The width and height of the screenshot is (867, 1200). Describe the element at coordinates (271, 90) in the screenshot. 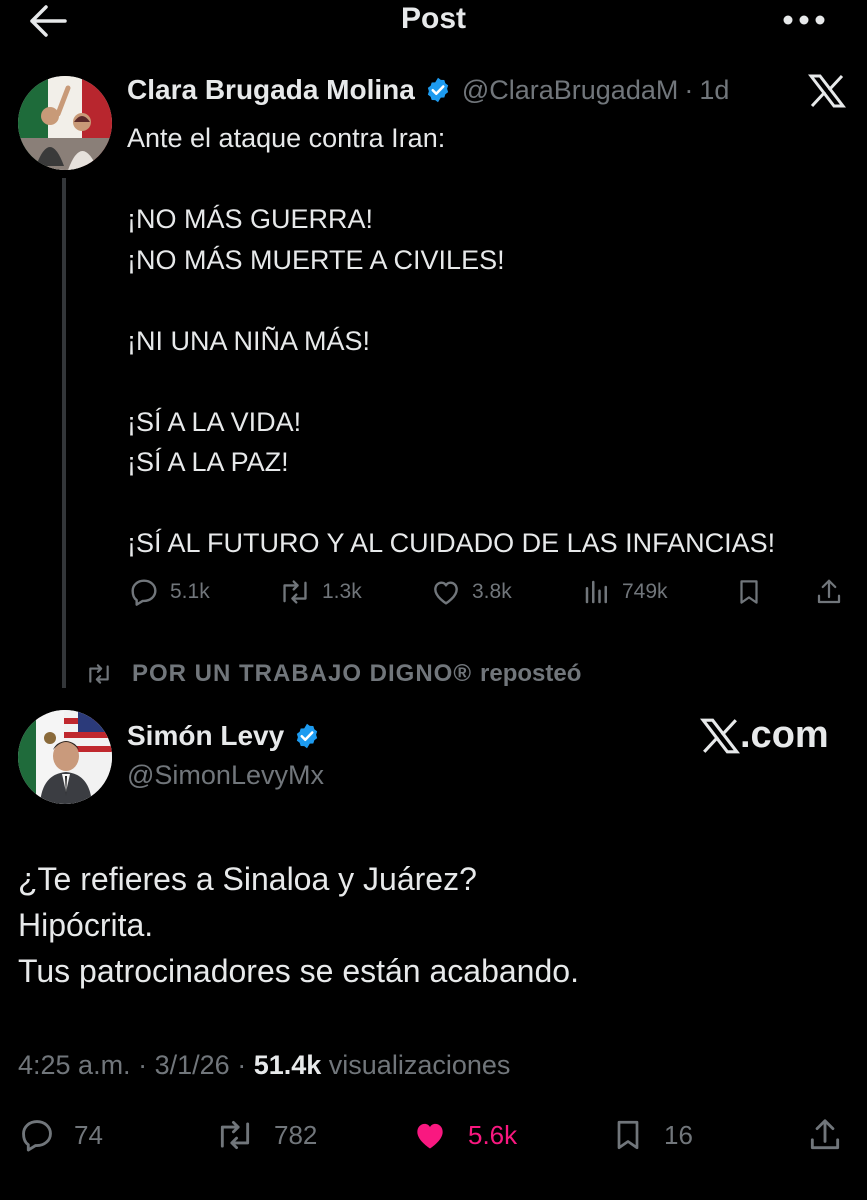

I see `author-name: Clara Brugada Molina` at that location.